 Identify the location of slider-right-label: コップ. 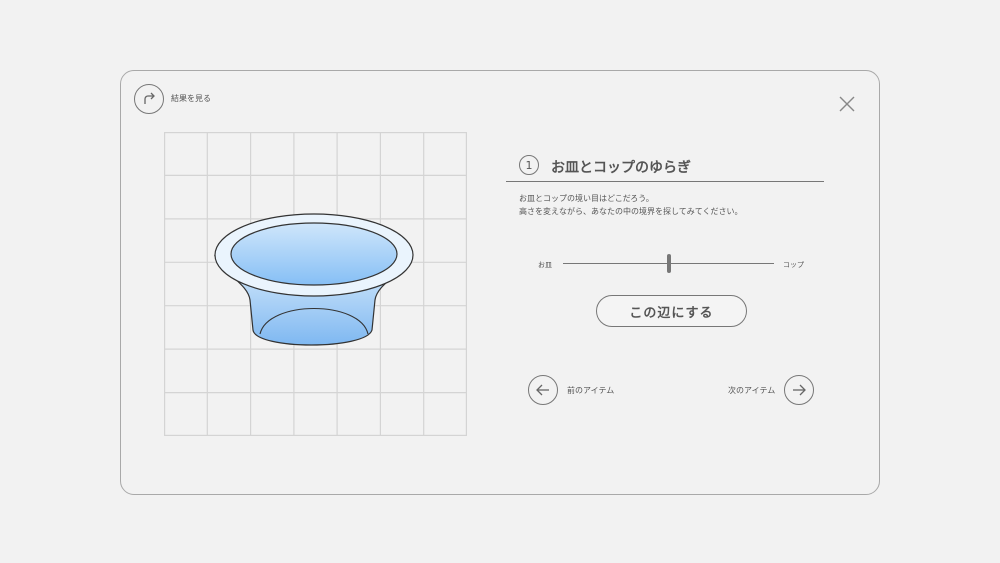
(793, 265).